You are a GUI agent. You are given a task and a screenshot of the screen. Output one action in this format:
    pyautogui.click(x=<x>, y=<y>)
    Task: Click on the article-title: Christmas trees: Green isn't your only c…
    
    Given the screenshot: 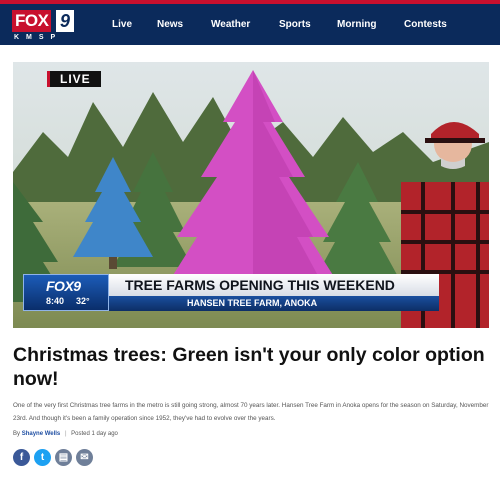 What is the action you would take?
    pyautogui.click(x=249, y=367)
    